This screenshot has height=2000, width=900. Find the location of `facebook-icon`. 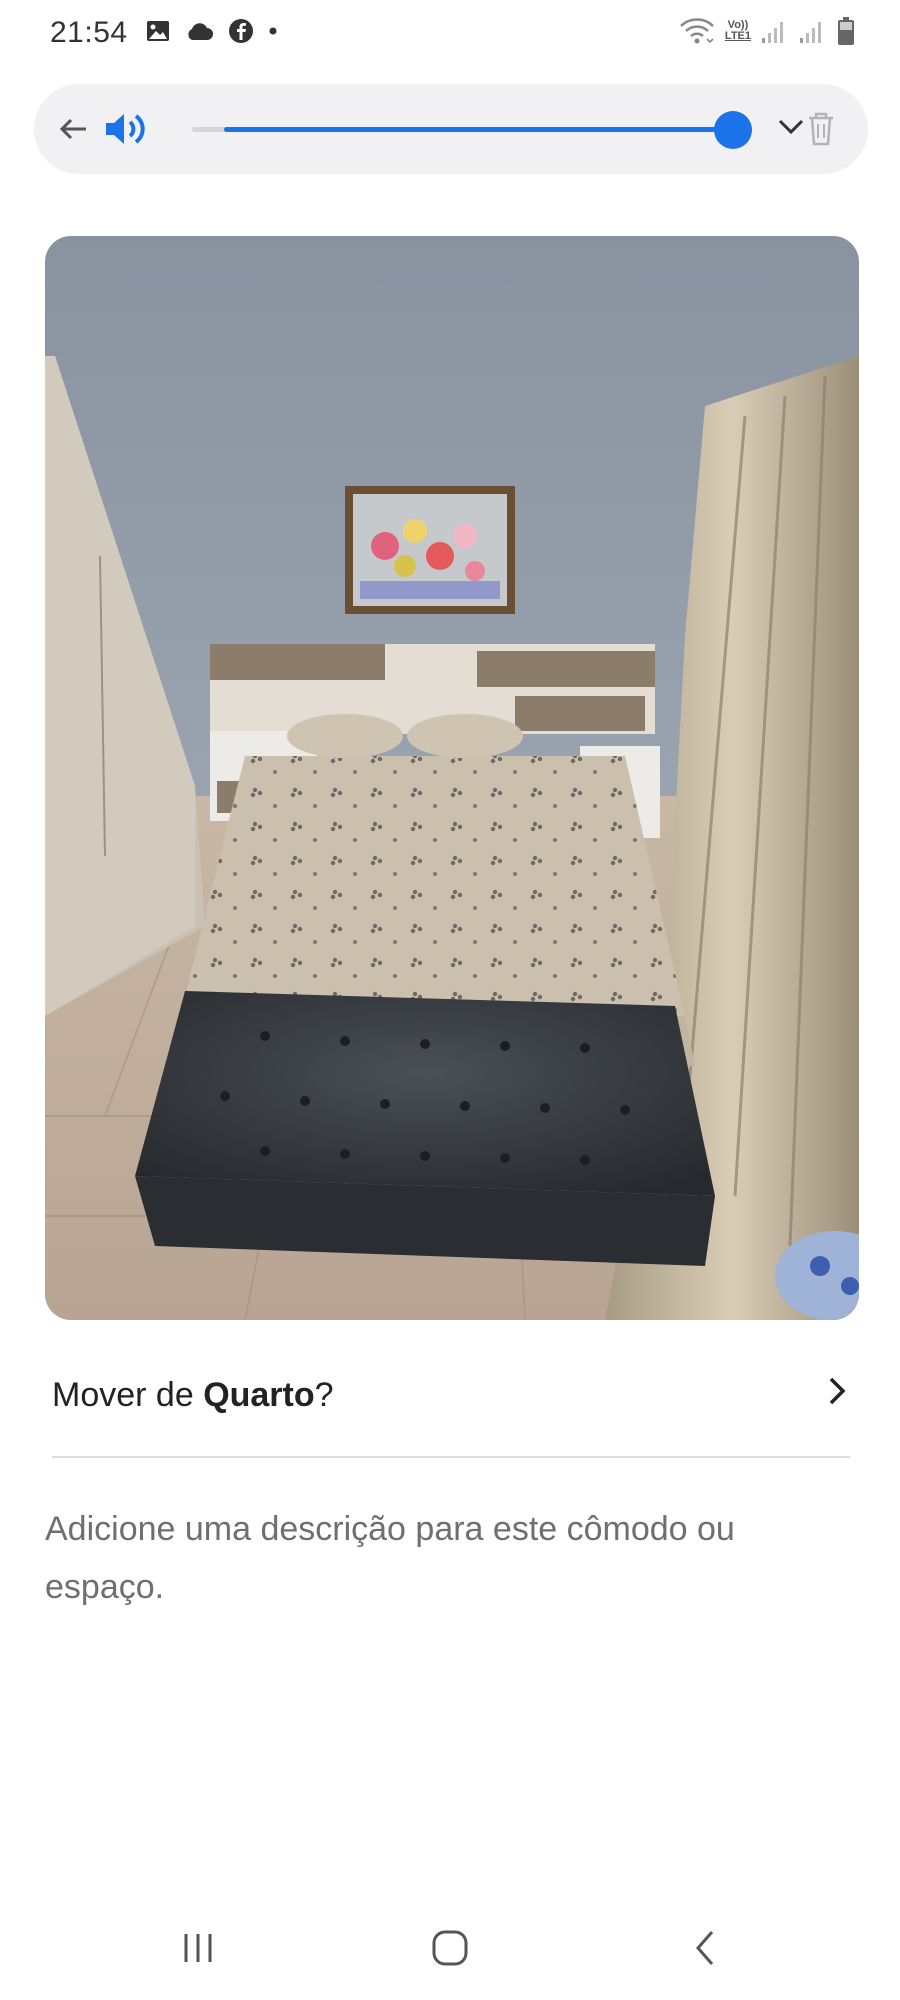

facebook-icon is located at coordinates (241, 31).